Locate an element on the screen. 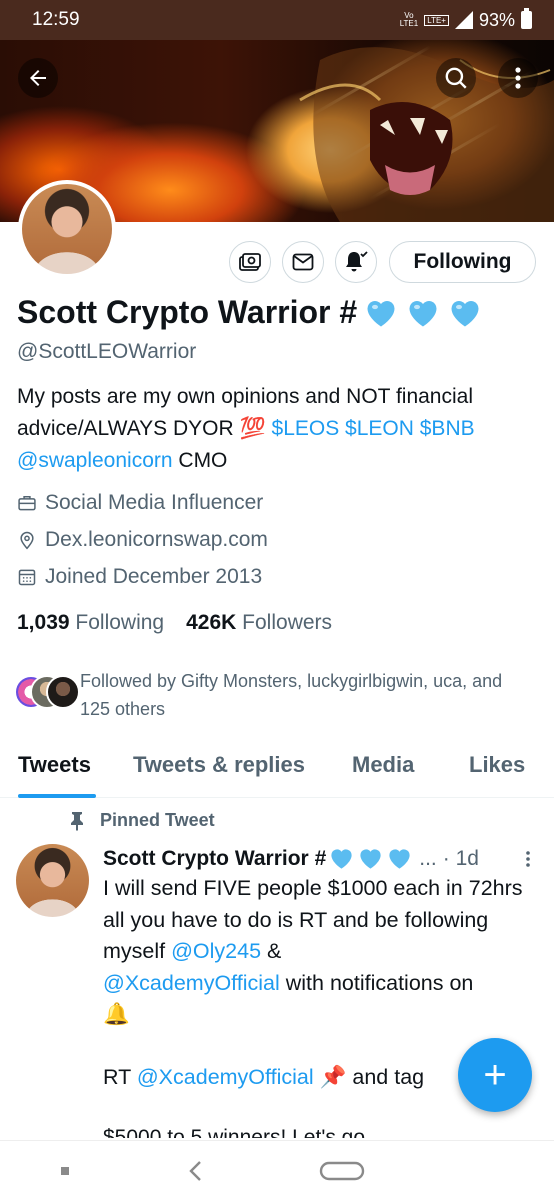 The image size is (554, 1200). pin-emoji: 📌 is located at coordinates (333, 1077).